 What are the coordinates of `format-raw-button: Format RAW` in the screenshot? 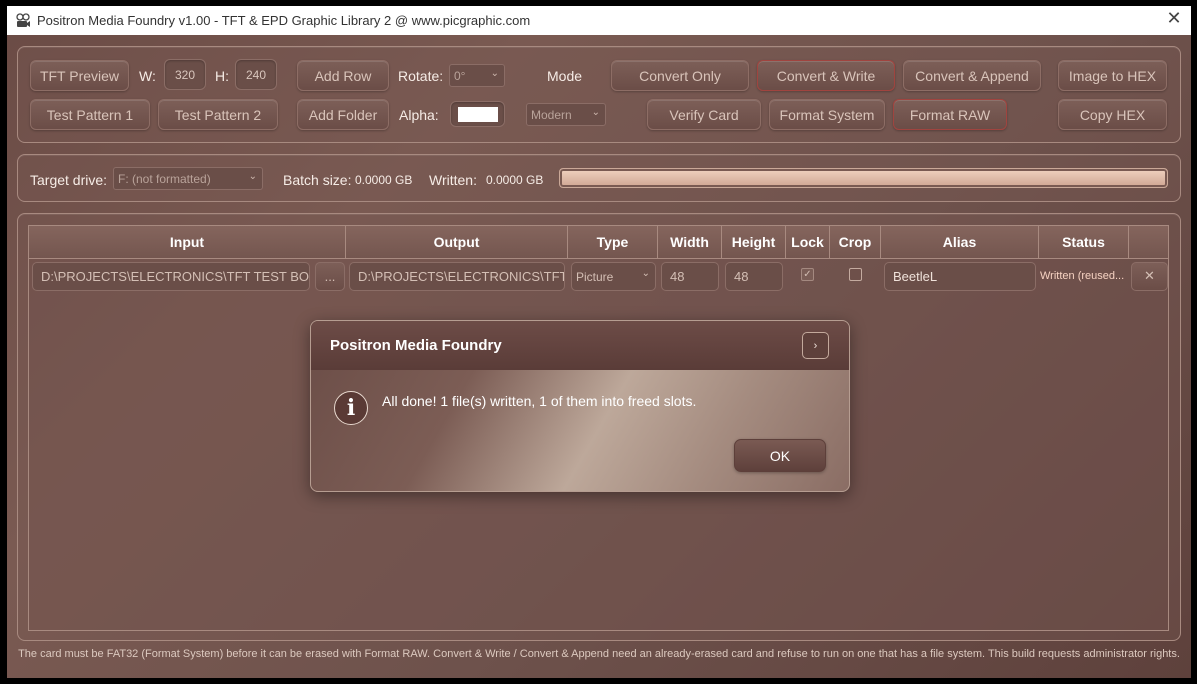 It's located at (950, 114).